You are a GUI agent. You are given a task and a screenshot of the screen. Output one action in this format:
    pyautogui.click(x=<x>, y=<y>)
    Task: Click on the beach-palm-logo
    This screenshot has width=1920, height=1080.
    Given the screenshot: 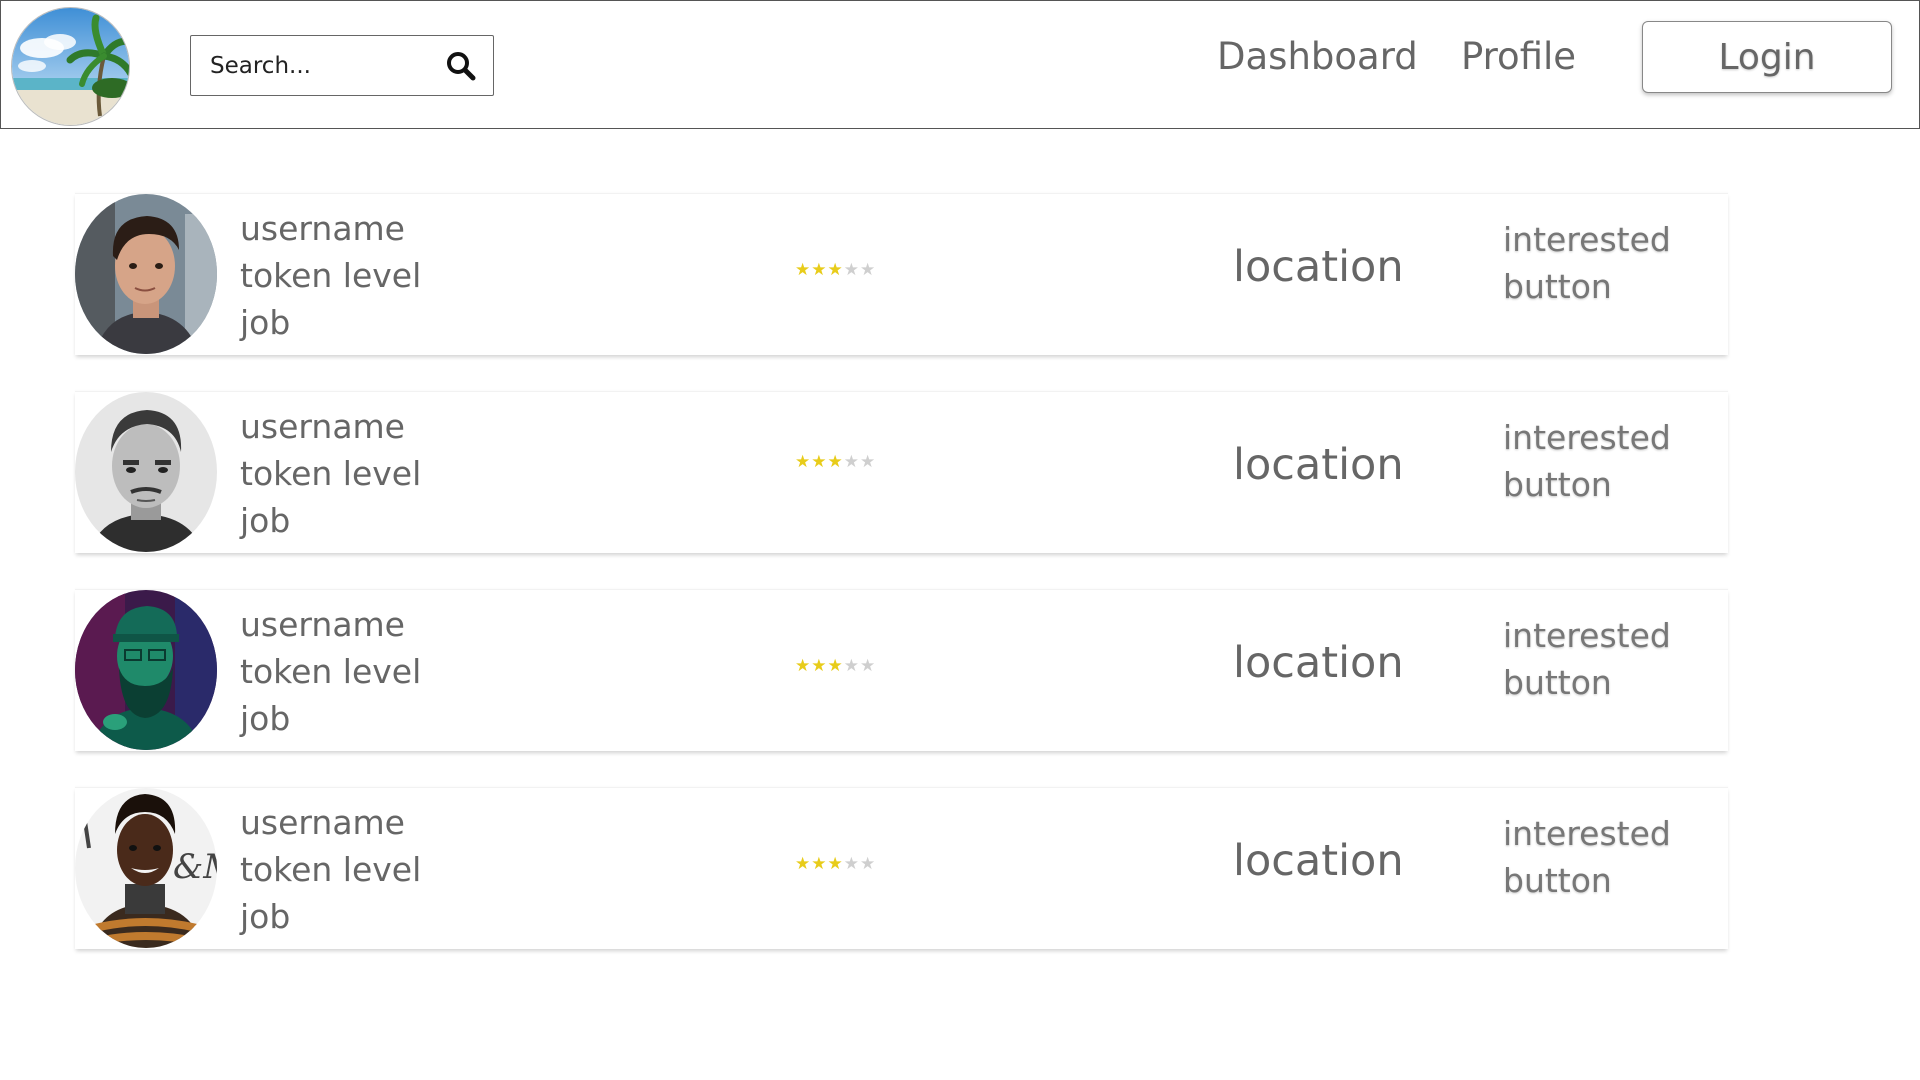 What is the action you would take?
    pyautogui.click(x=70, y=66)
    